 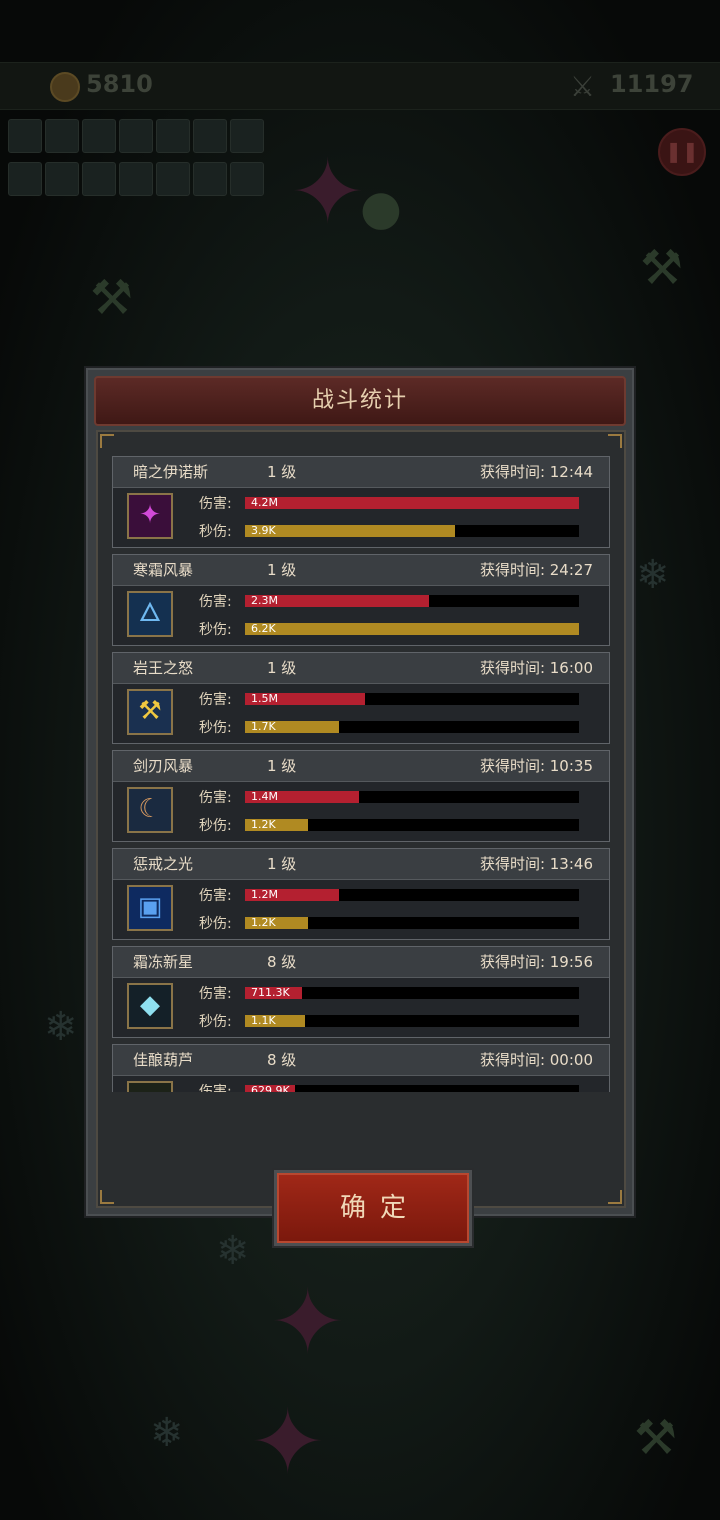 I want to click on confirm-button: 确定, so click(x=373, y=1208).